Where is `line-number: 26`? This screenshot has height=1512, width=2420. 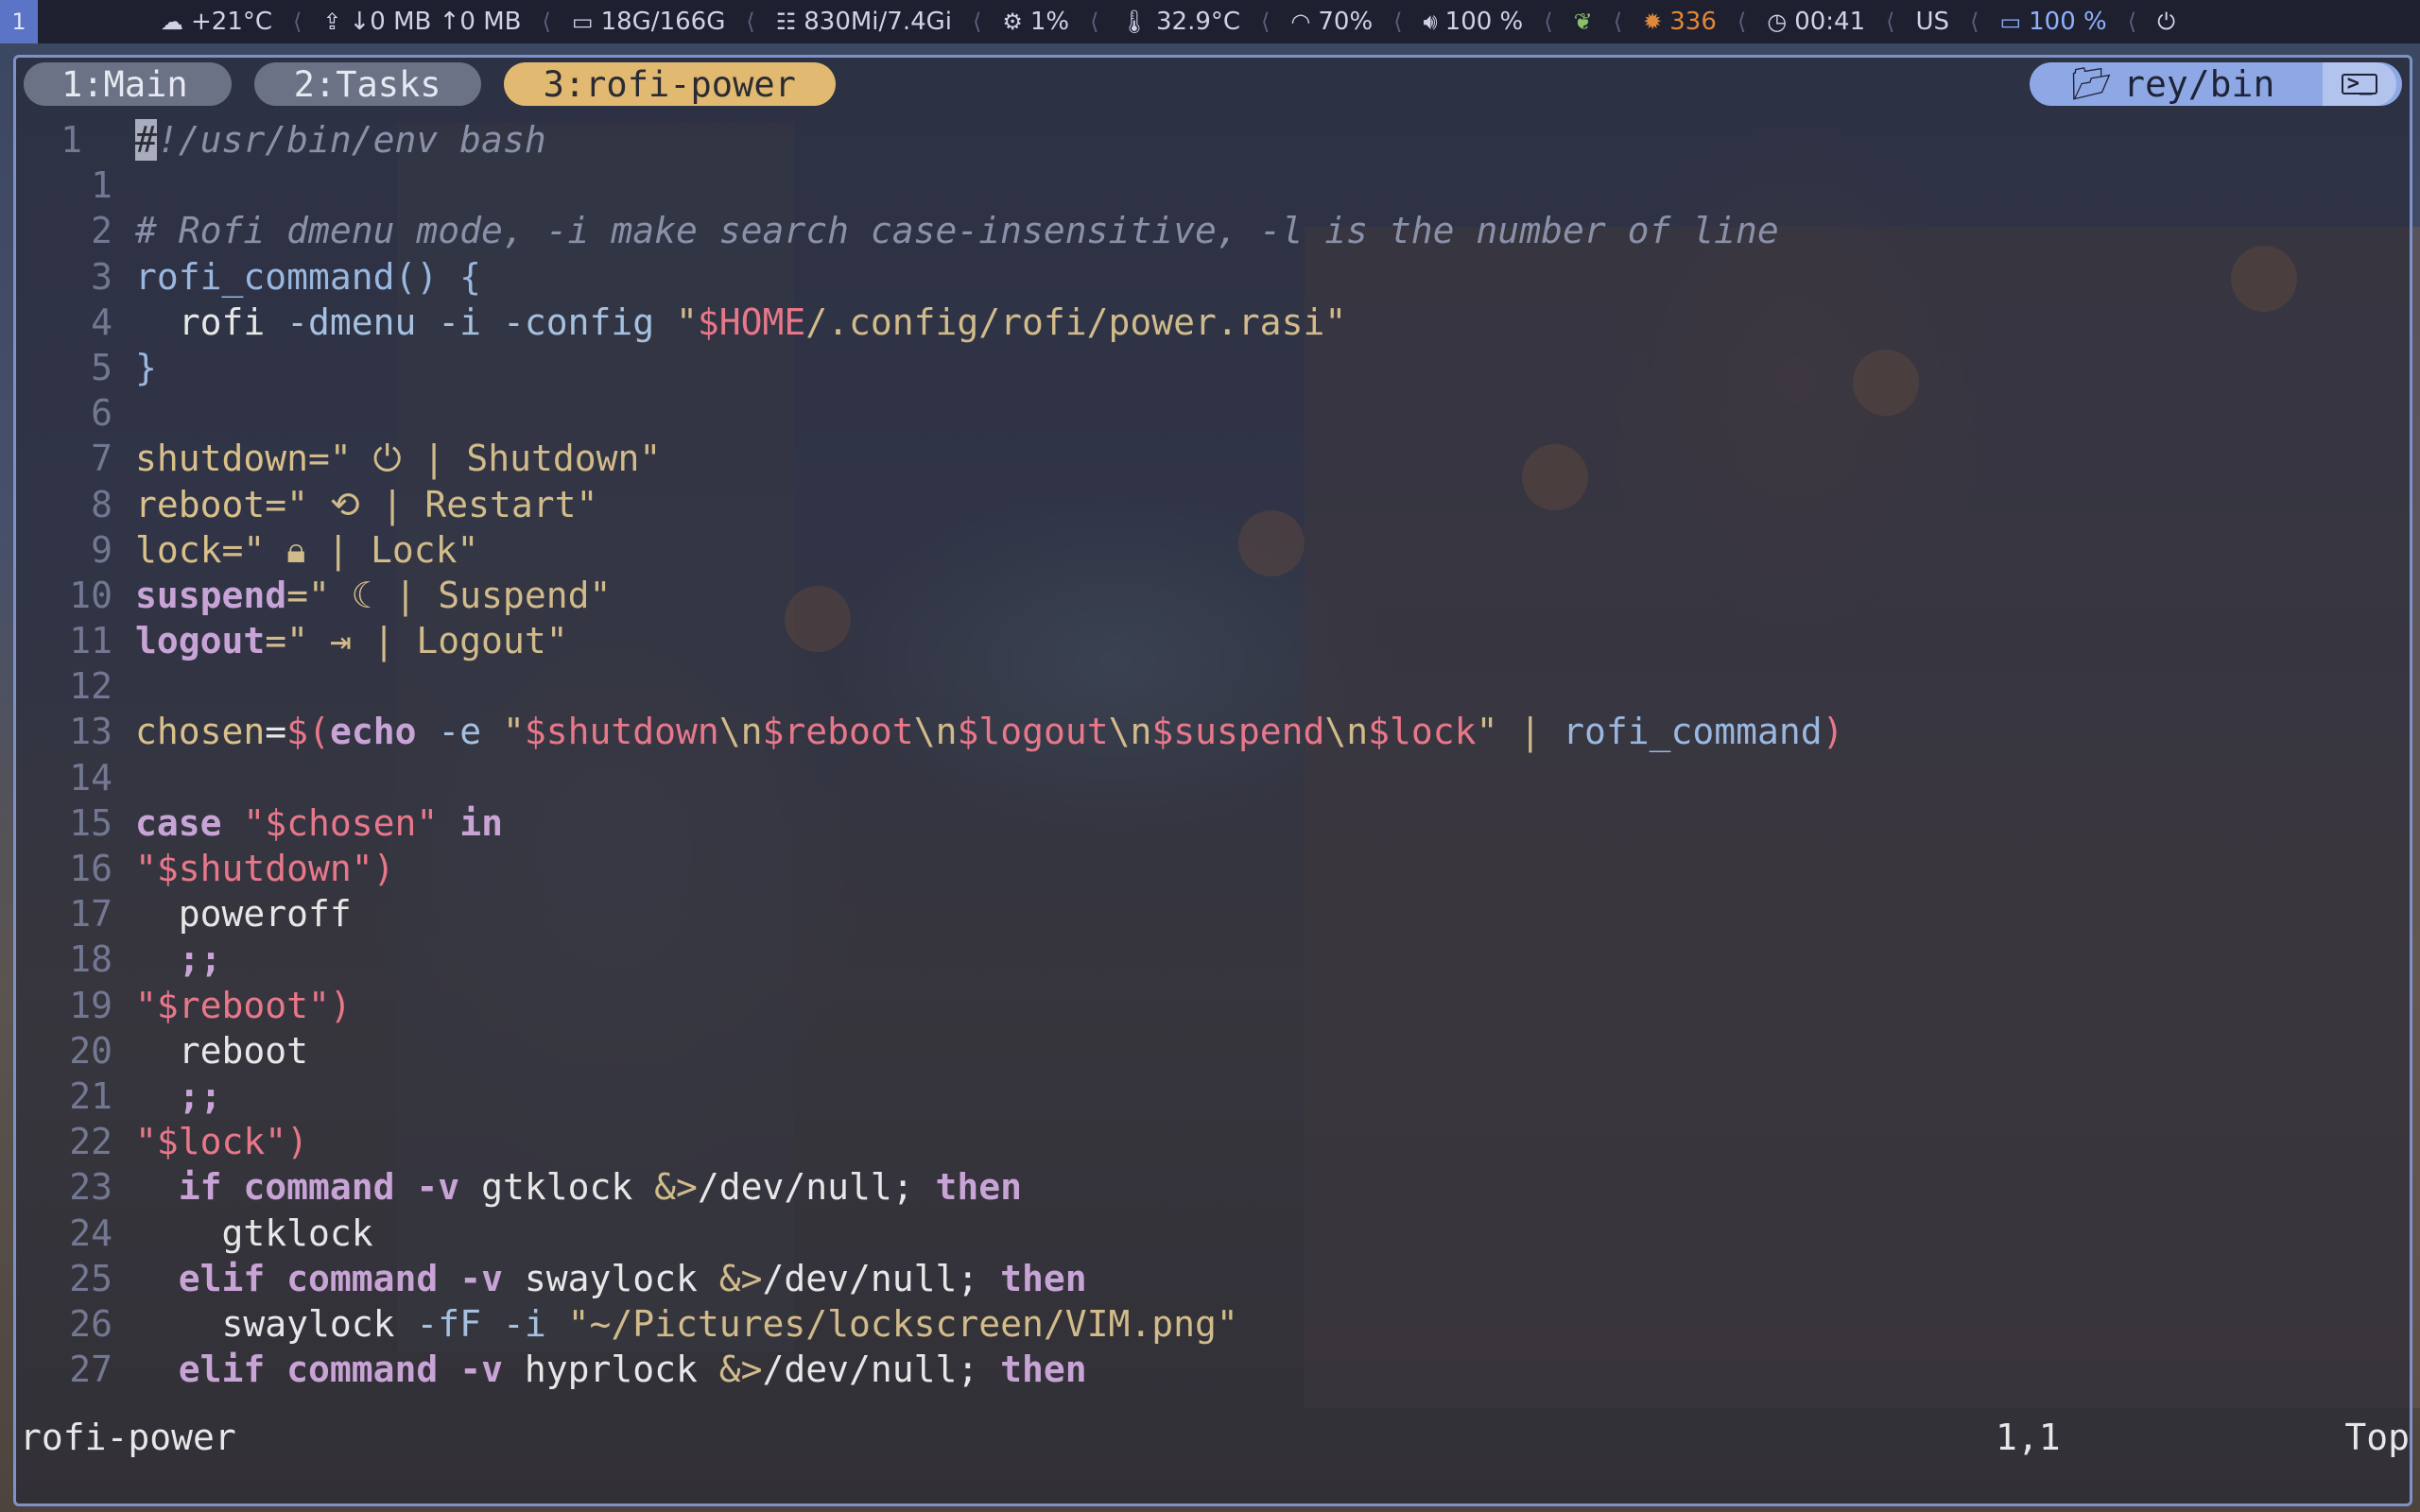 line-number: 26 is located at coordinates (91, 1323).